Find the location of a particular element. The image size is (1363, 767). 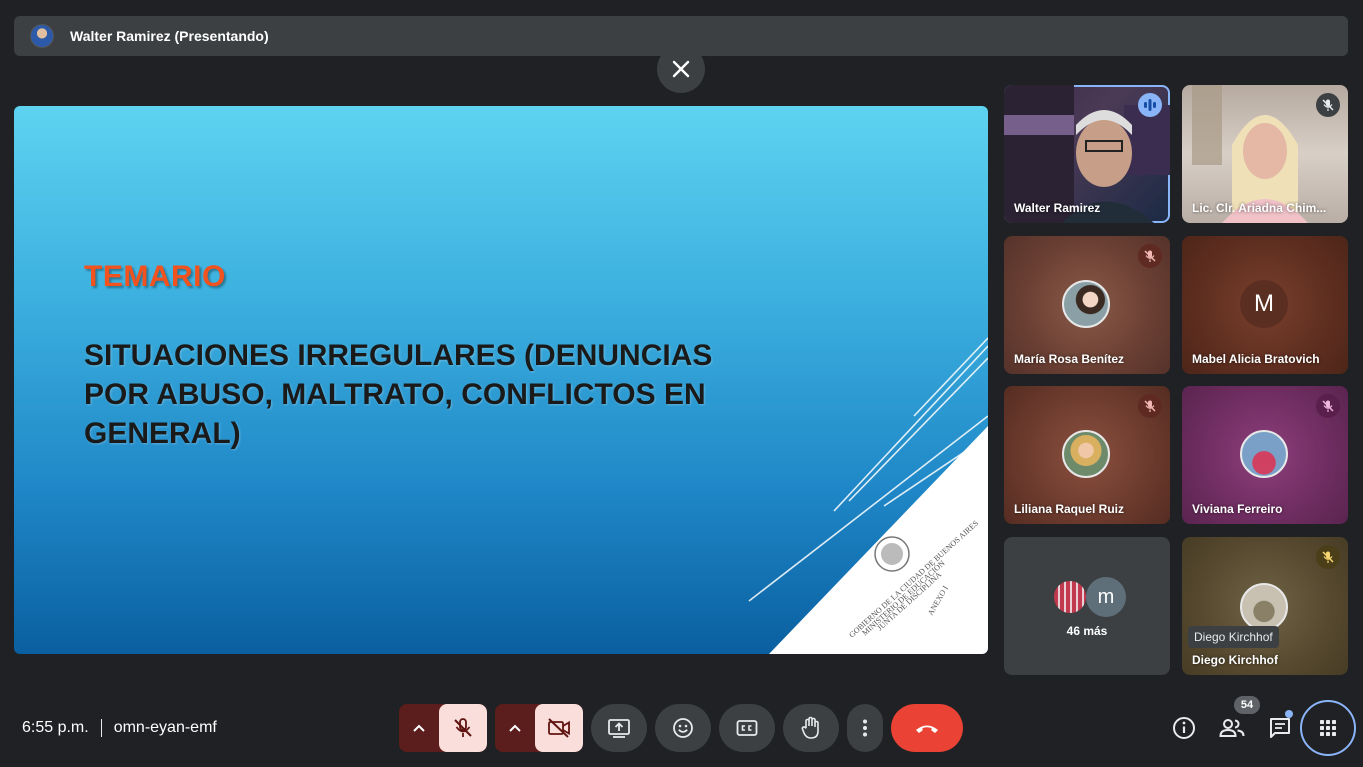

chat-icon is located at coordinates (1280, 728).